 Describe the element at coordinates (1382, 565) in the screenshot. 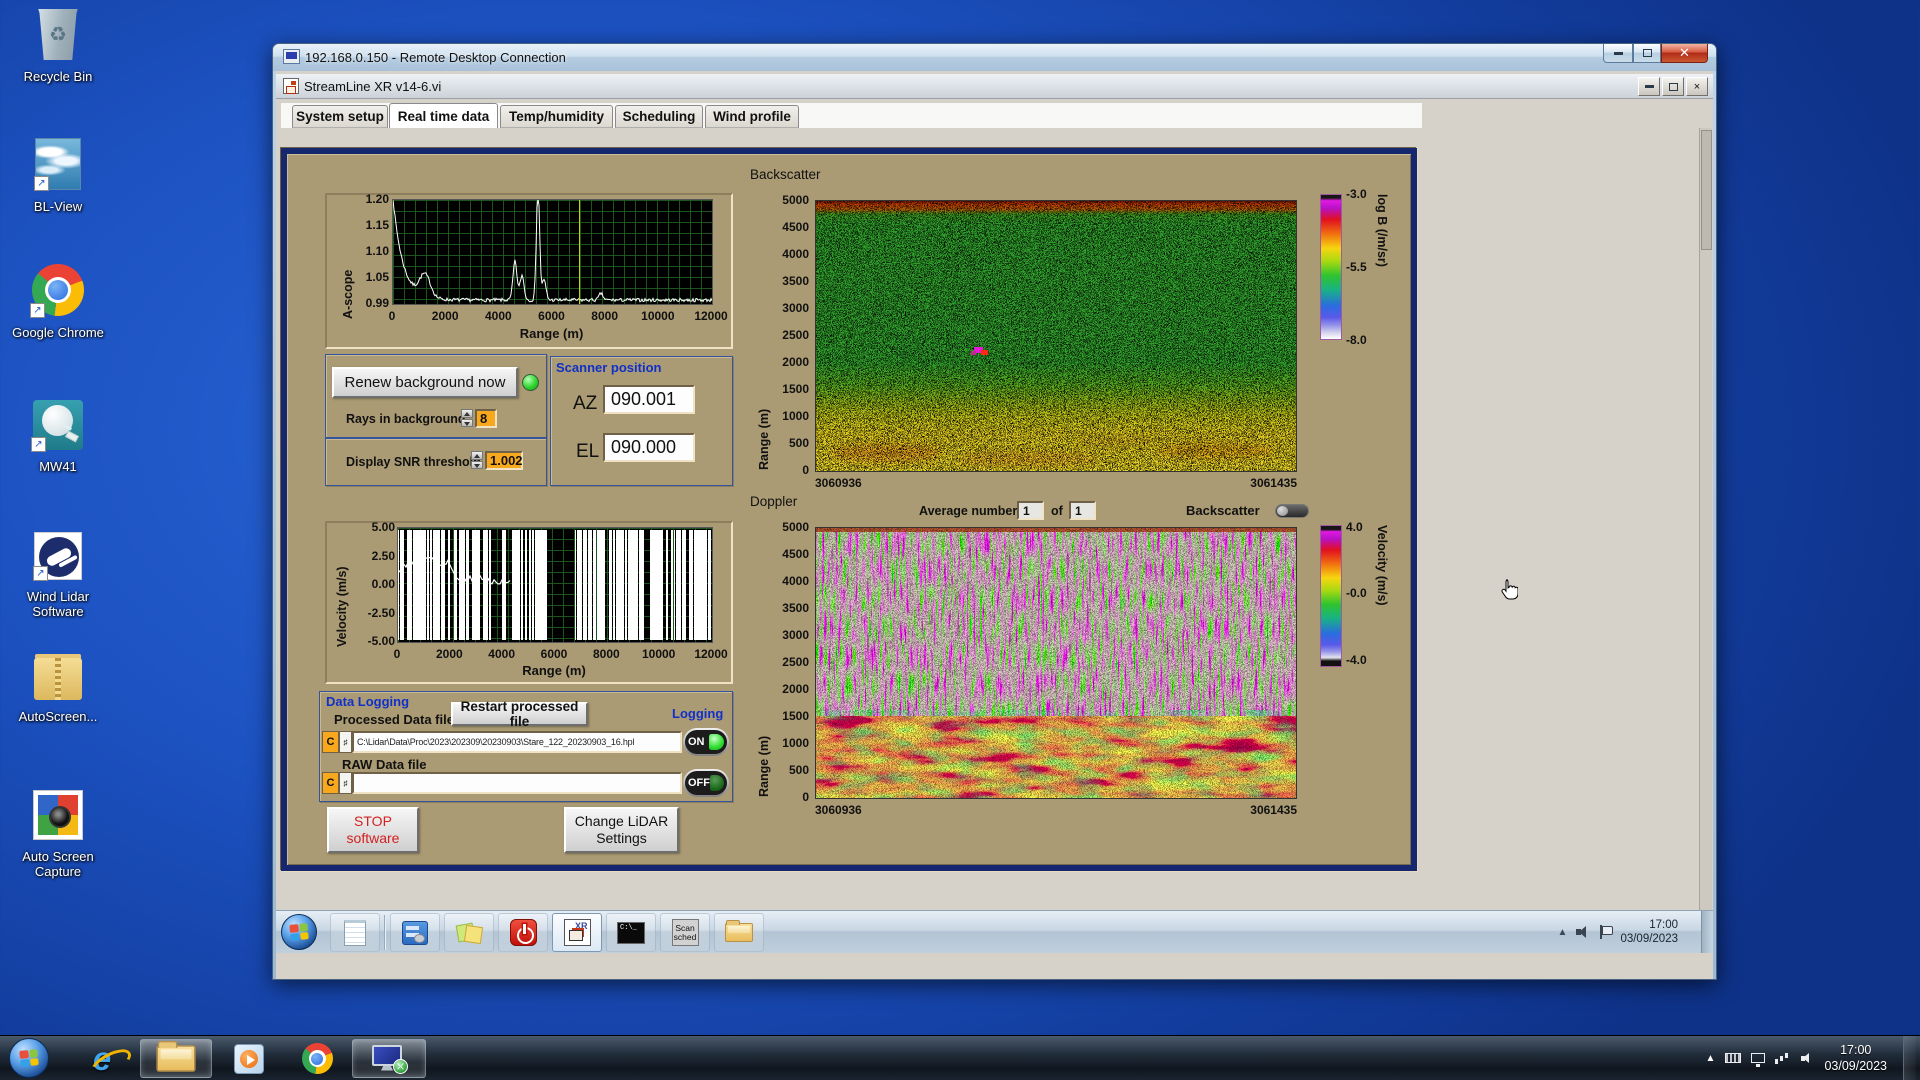

I see `doppler-colorbar-label: Velocity (m/s)` at that location.